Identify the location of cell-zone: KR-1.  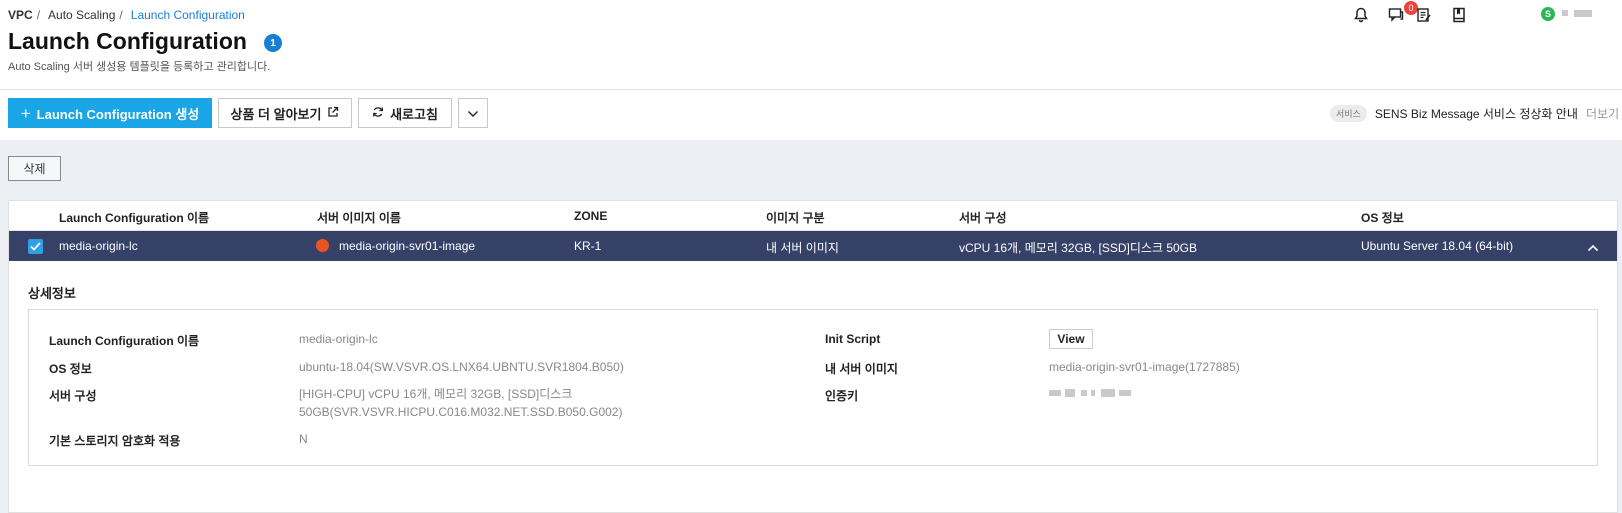
(588, 246).